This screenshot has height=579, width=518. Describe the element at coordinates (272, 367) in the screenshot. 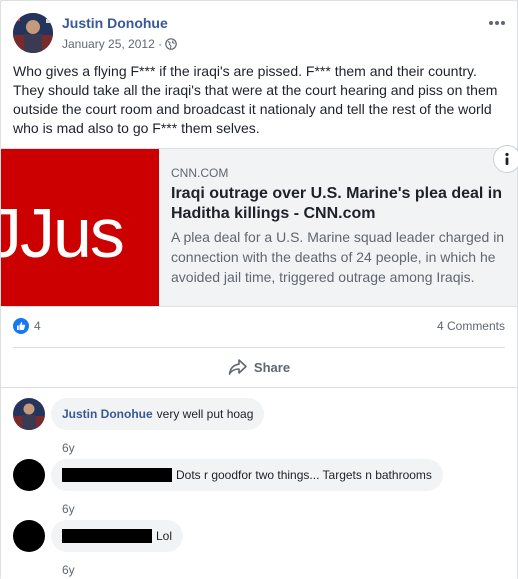

I see `share-label: Share` at that location.